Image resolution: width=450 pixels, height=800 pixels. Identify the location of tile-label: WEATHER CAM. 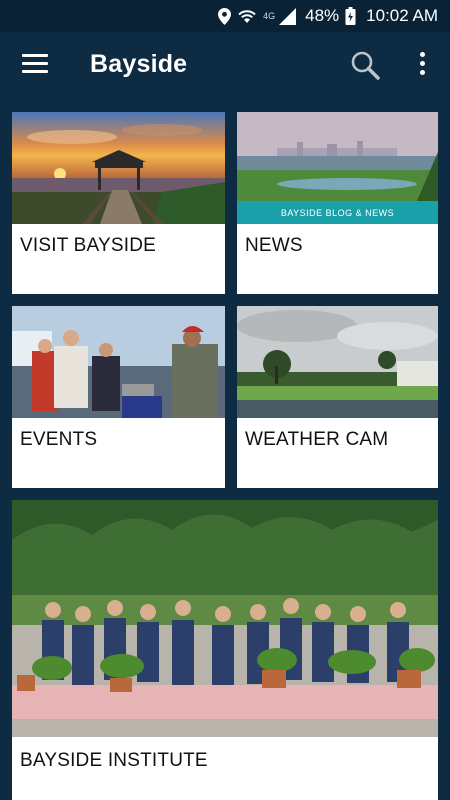
(317, 439).